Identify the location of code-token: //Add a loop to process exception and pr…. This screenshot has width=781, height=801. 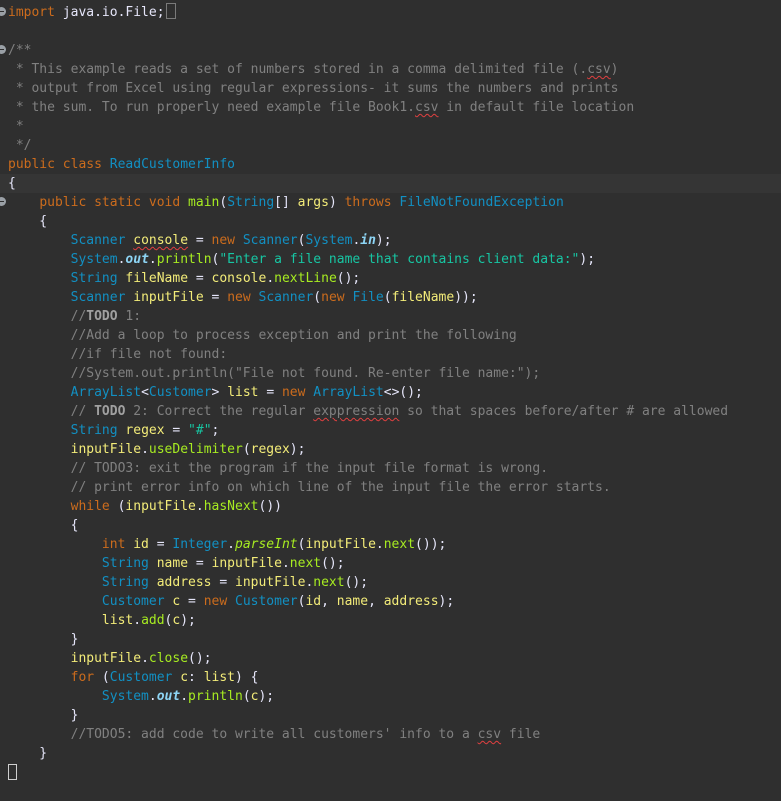
(262, 335).